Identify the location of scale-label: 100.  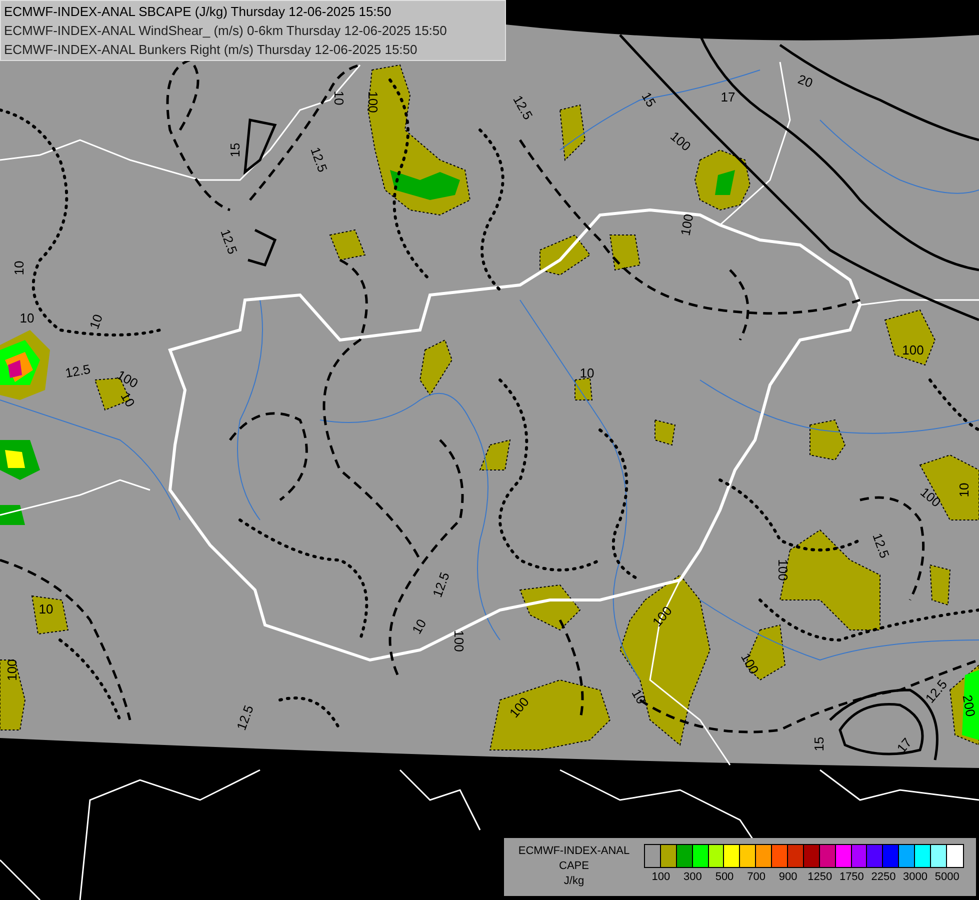
(661, 877).